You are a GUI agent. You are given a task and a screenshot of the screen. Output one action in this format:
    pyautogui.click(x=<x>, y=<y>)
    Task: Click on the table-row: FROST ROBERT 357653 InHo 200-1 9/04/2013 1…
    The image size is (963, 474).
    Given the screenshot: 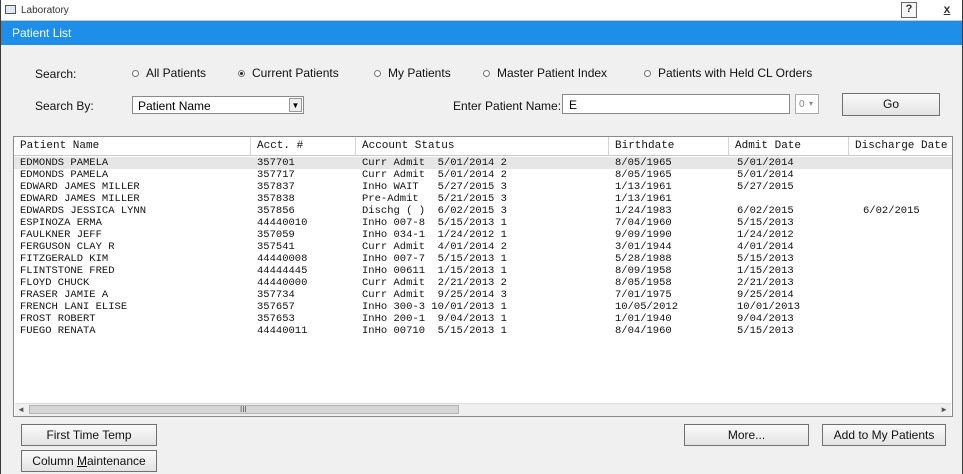 What is the action you would take?
    pyautogui.click(x=483, y=319)
    